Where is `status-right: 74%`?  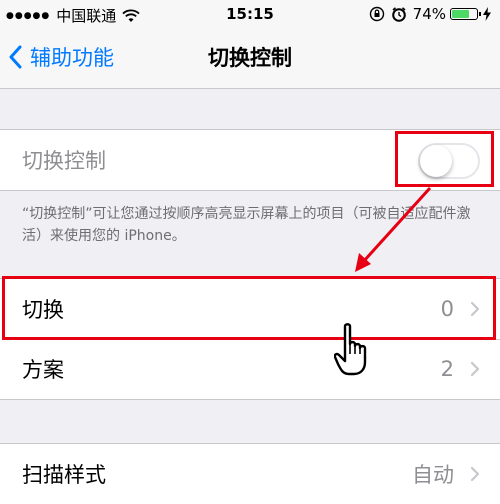
status-right: 74% is located at coordinates (430, 14).